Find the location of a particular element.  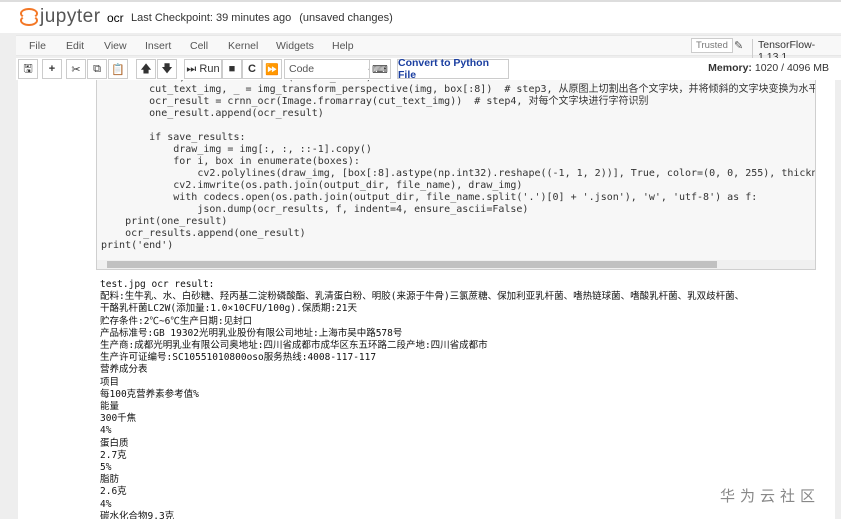

output-line: 2.7克 is located at coordinates (113, 455).